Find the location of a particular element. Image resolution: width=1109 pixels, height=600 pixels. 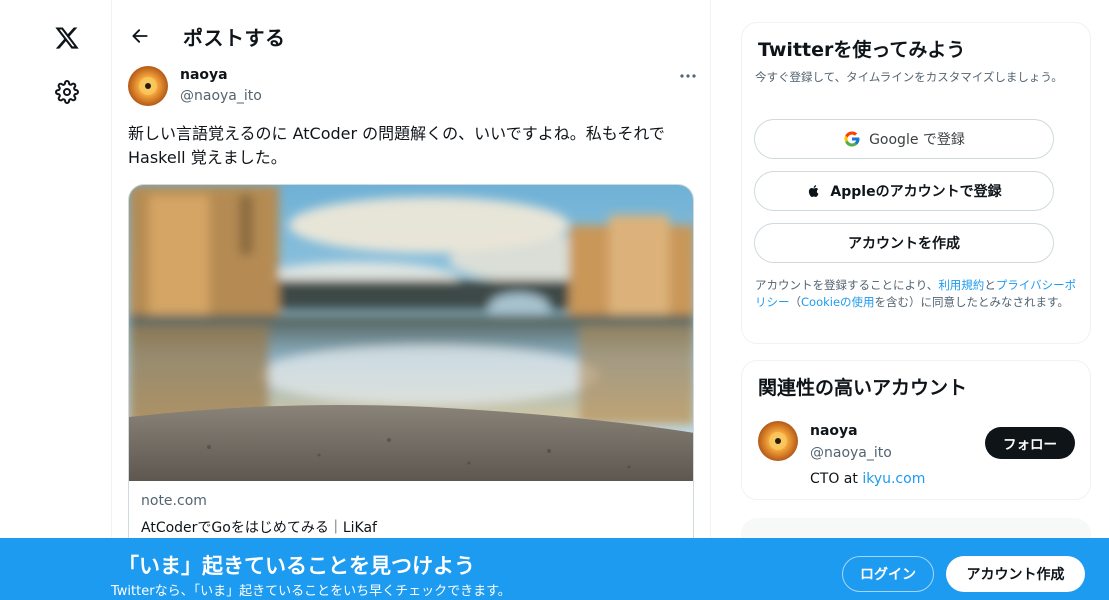

terms-link: 利用規約 is located at coordinates (961, 285).